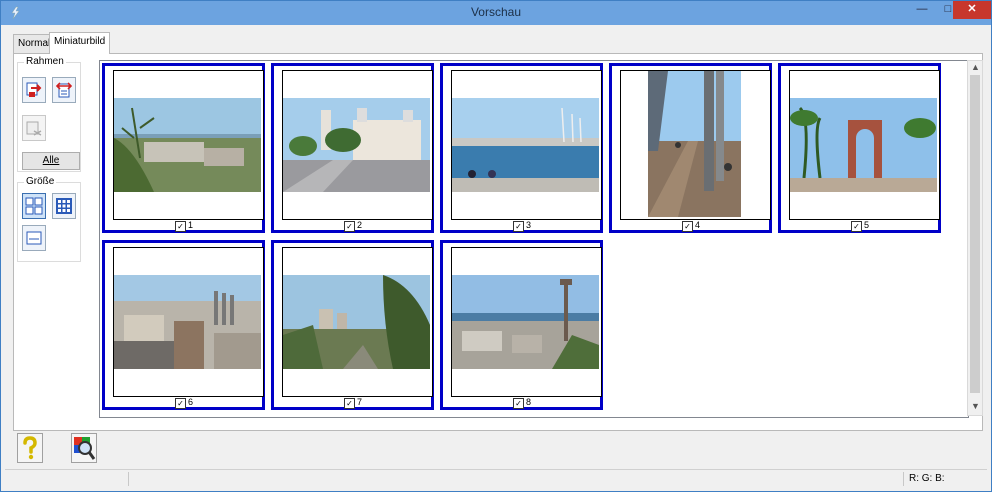 The width and height of the screenshot is (992, 492). Describe the element at coordinates (49, 219) in the screenshot. I see `size-group: Größe` at that location.